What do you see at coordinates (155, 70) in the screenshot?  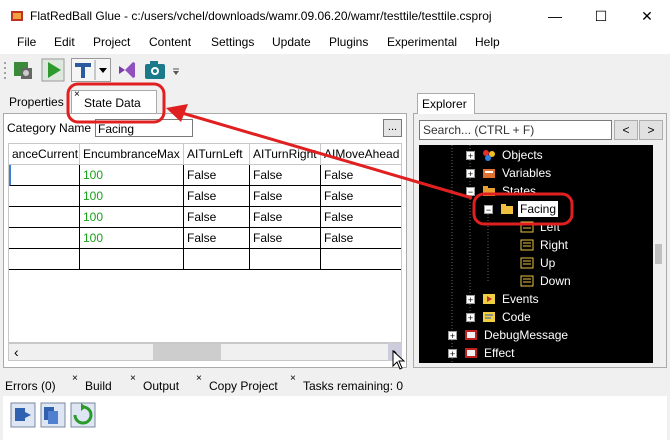 I see `camera-icon` at bounding box center [155, 70].